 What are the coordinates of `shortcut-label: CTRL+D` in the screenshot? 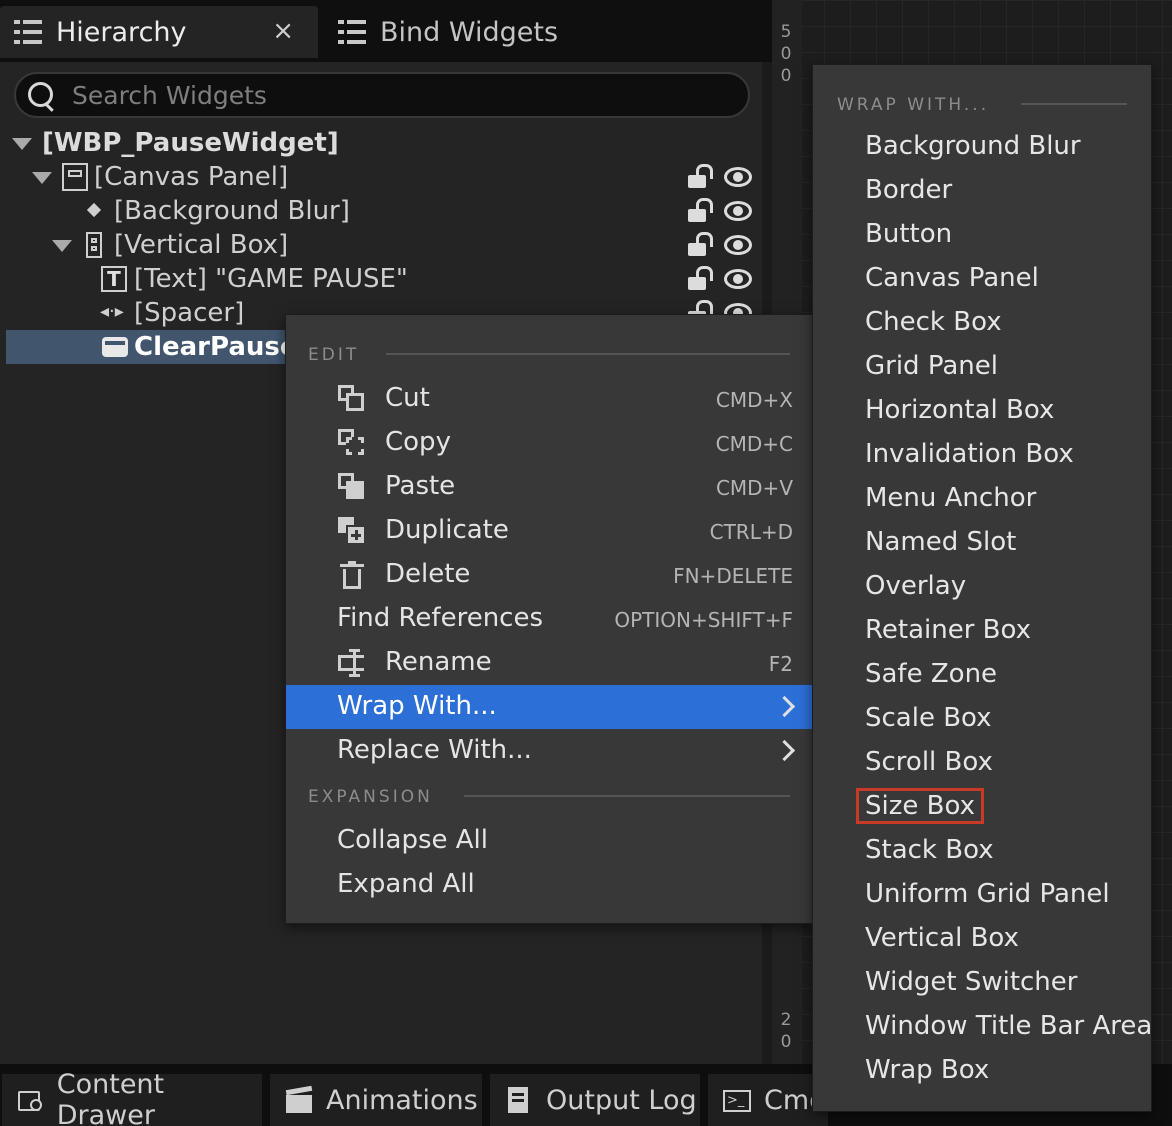 It's located at (751, 532).